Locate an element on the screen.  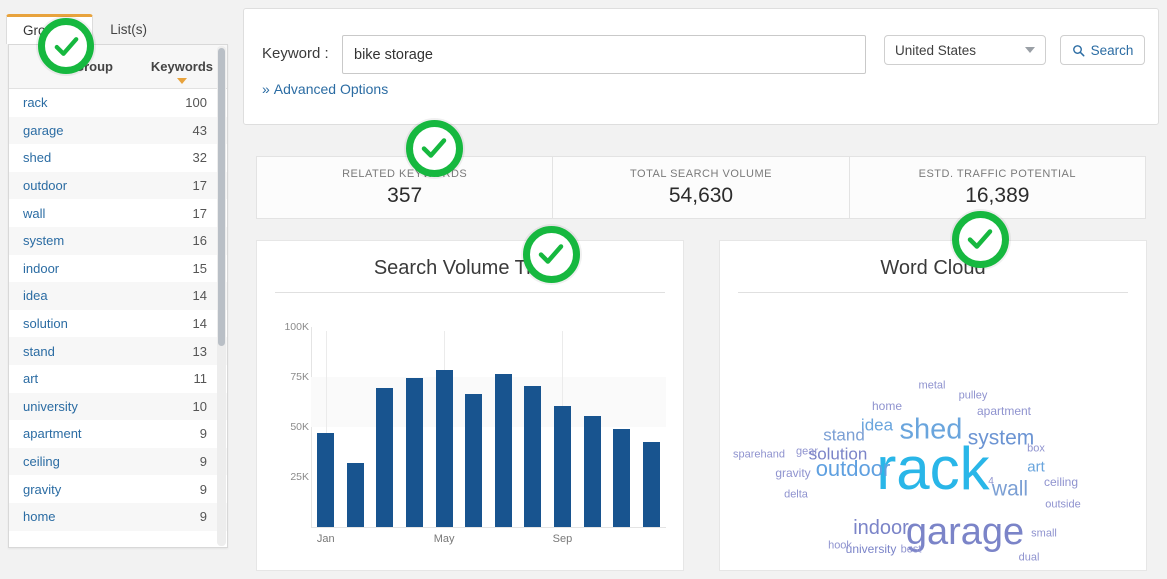
word-cloud-term: ceiling is located at coordinates (1061, 482).